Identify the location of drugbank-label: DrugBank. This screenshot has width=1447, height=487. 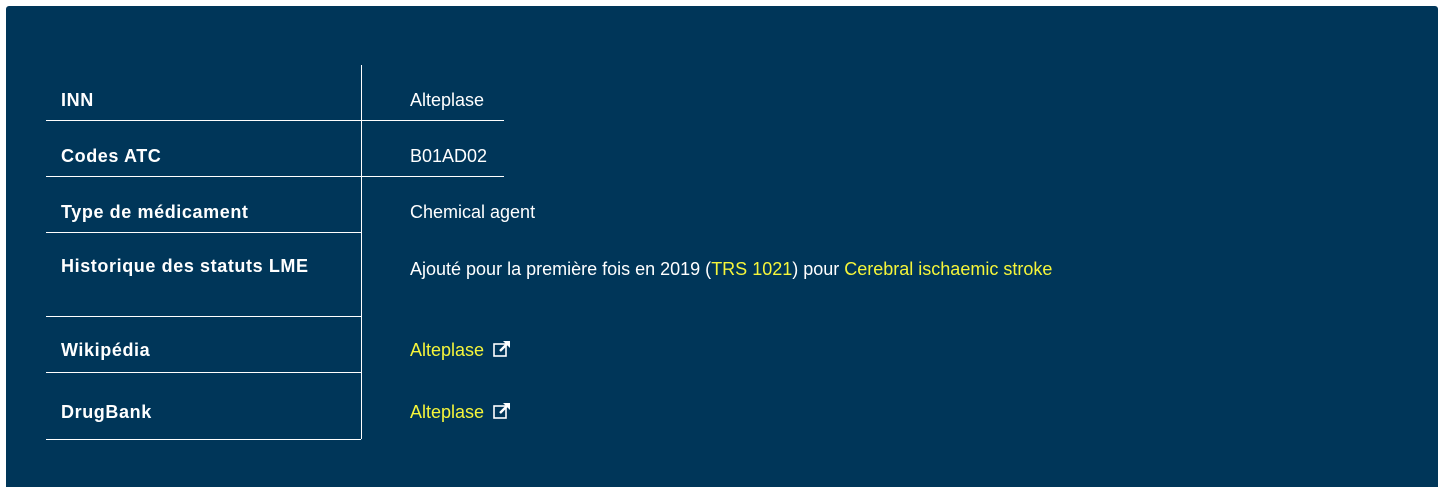
(106, 412).